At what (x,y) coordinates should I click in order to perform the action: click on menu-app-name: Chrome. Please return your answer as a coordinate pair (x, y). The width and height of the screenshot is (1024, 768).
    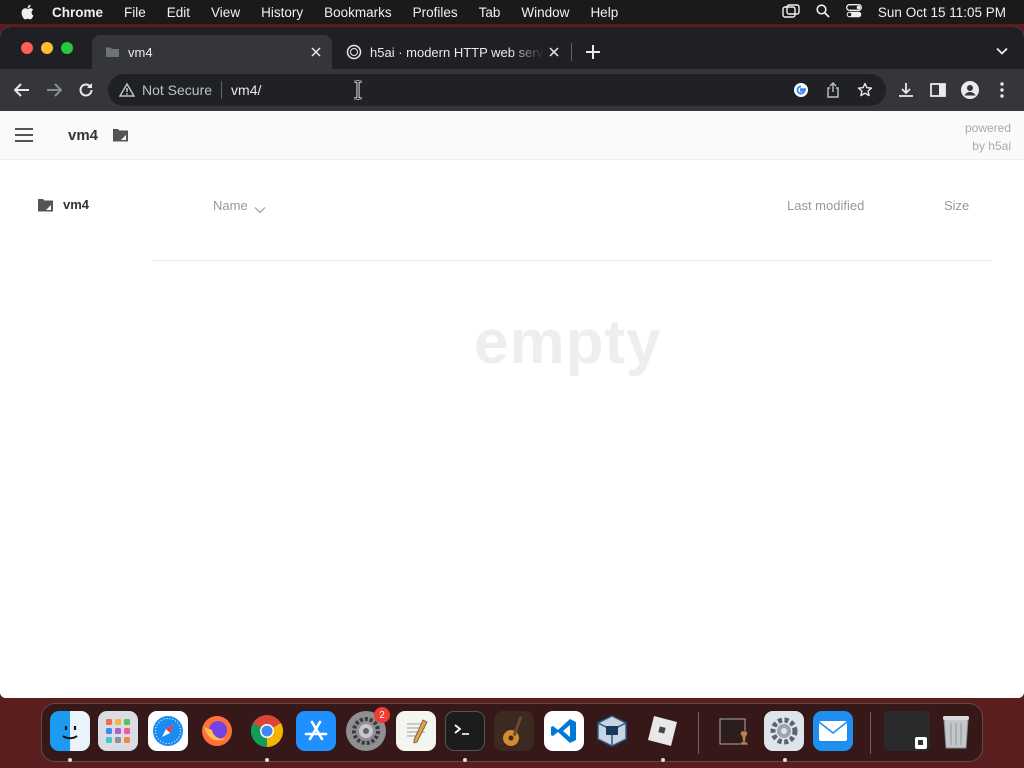
    Looking at the image, I should click on (77, 12).